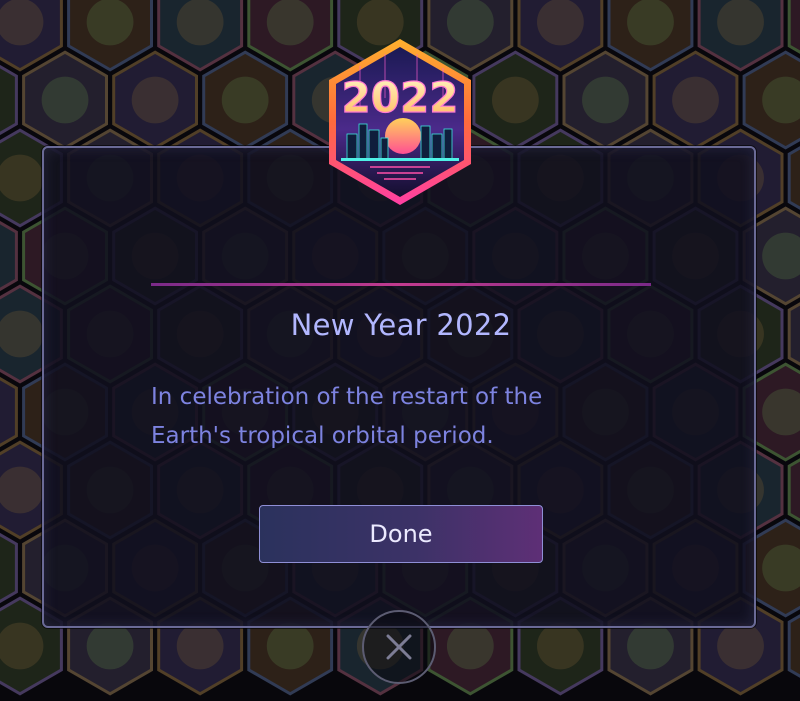  I want to click on new-year-2022-badge-icon: 2022, so click(400, 122).